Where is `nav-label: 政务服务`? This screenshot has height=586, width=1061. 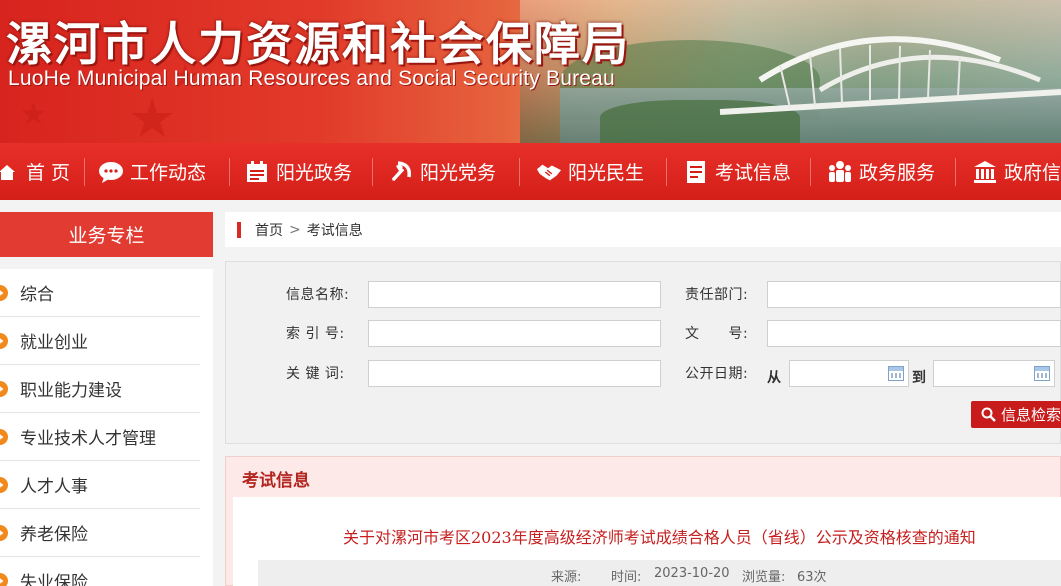
nav-label: 政务服务 is located at coordinates (897, 173).